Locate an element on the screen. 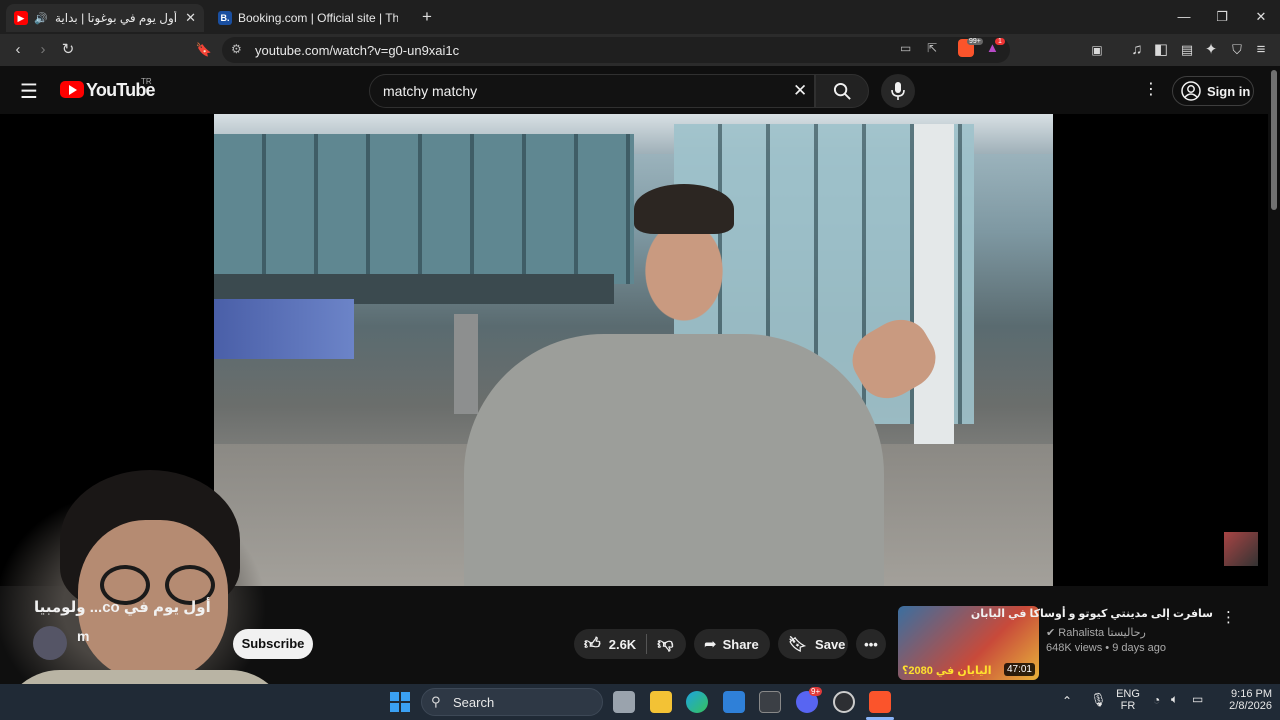 The image size is (1280, 720). recommended-channel: ✔︎ Rahalista رحاليستا is located at coordinates (1096, 632).